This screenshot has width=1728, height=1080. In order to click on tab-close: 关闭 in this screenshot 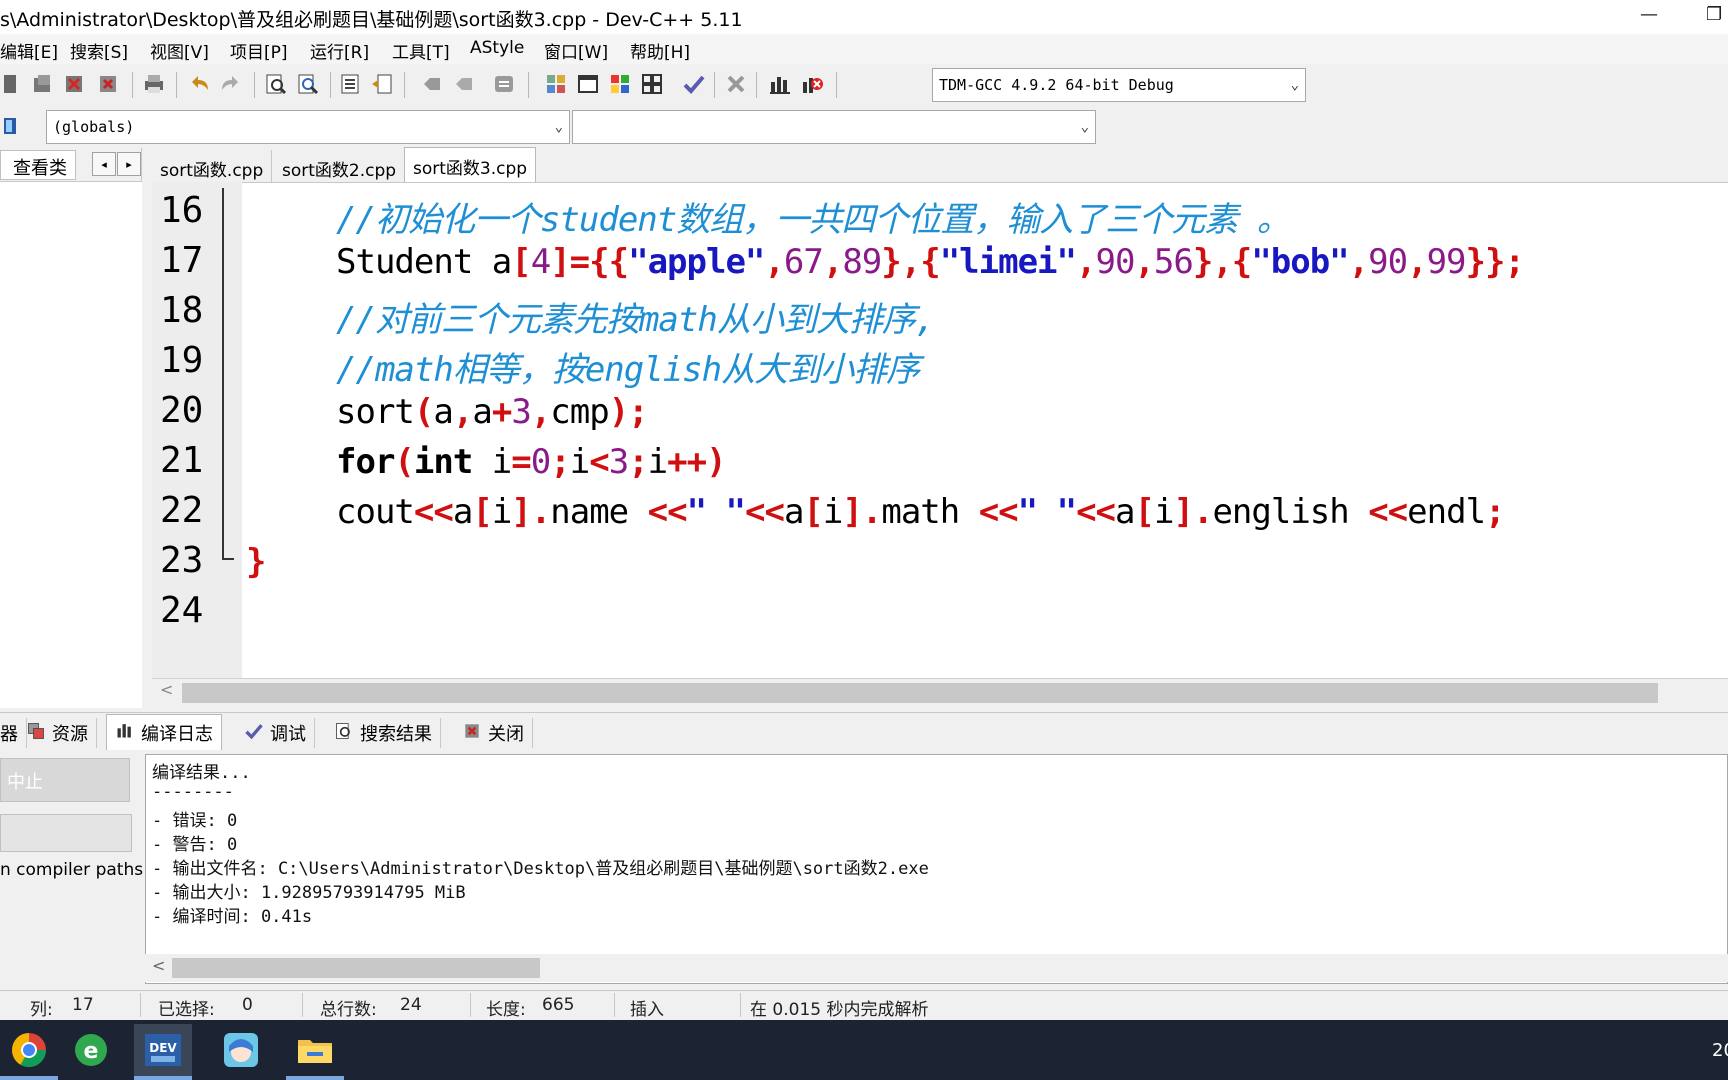, I will do `click(493, 733)`.